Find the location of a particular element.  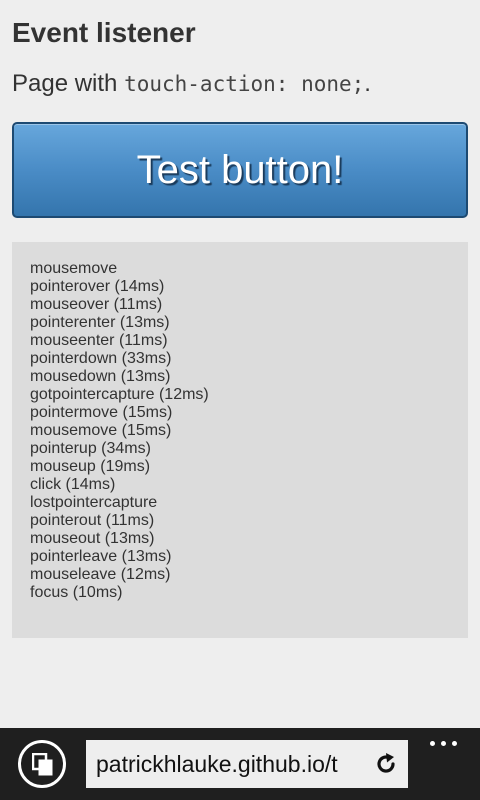

event-log-item: mousedown (13ms) is located at coordinates (100, 376).